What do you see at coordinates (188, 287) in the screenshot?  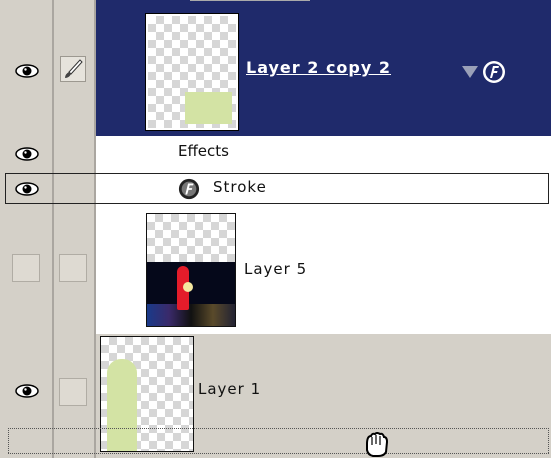 I see `photo-light` at bounding box center [188, 287].